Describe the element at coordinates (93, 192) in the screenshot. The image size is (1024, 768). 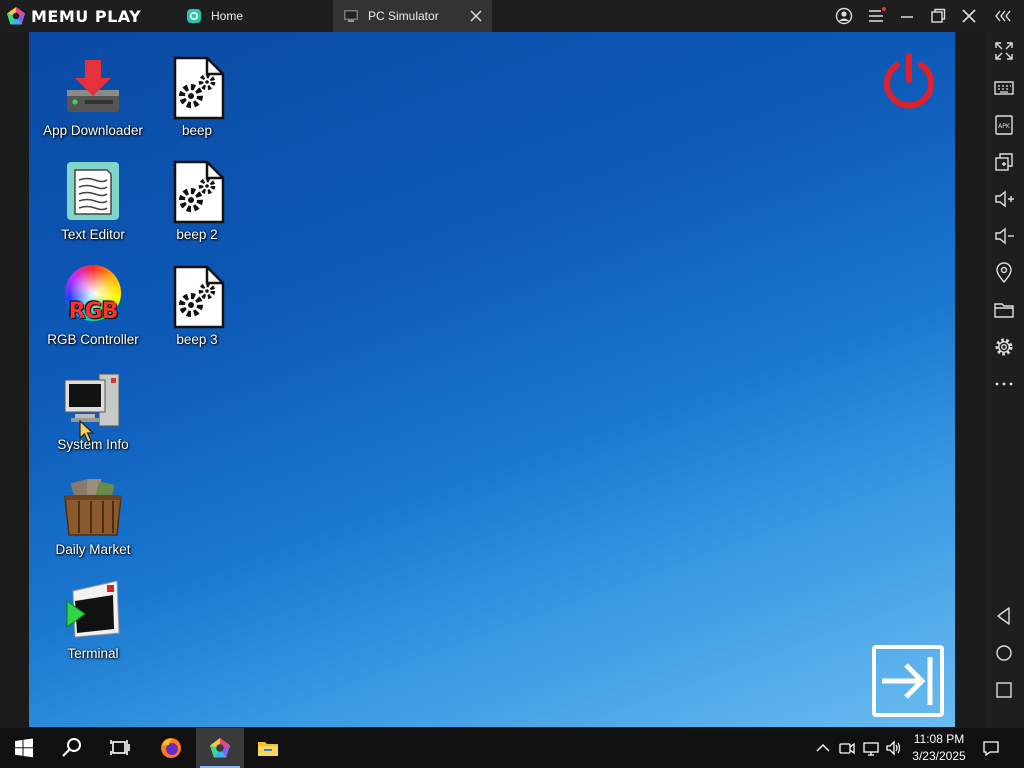
I see `text-editor-icon` at that location.